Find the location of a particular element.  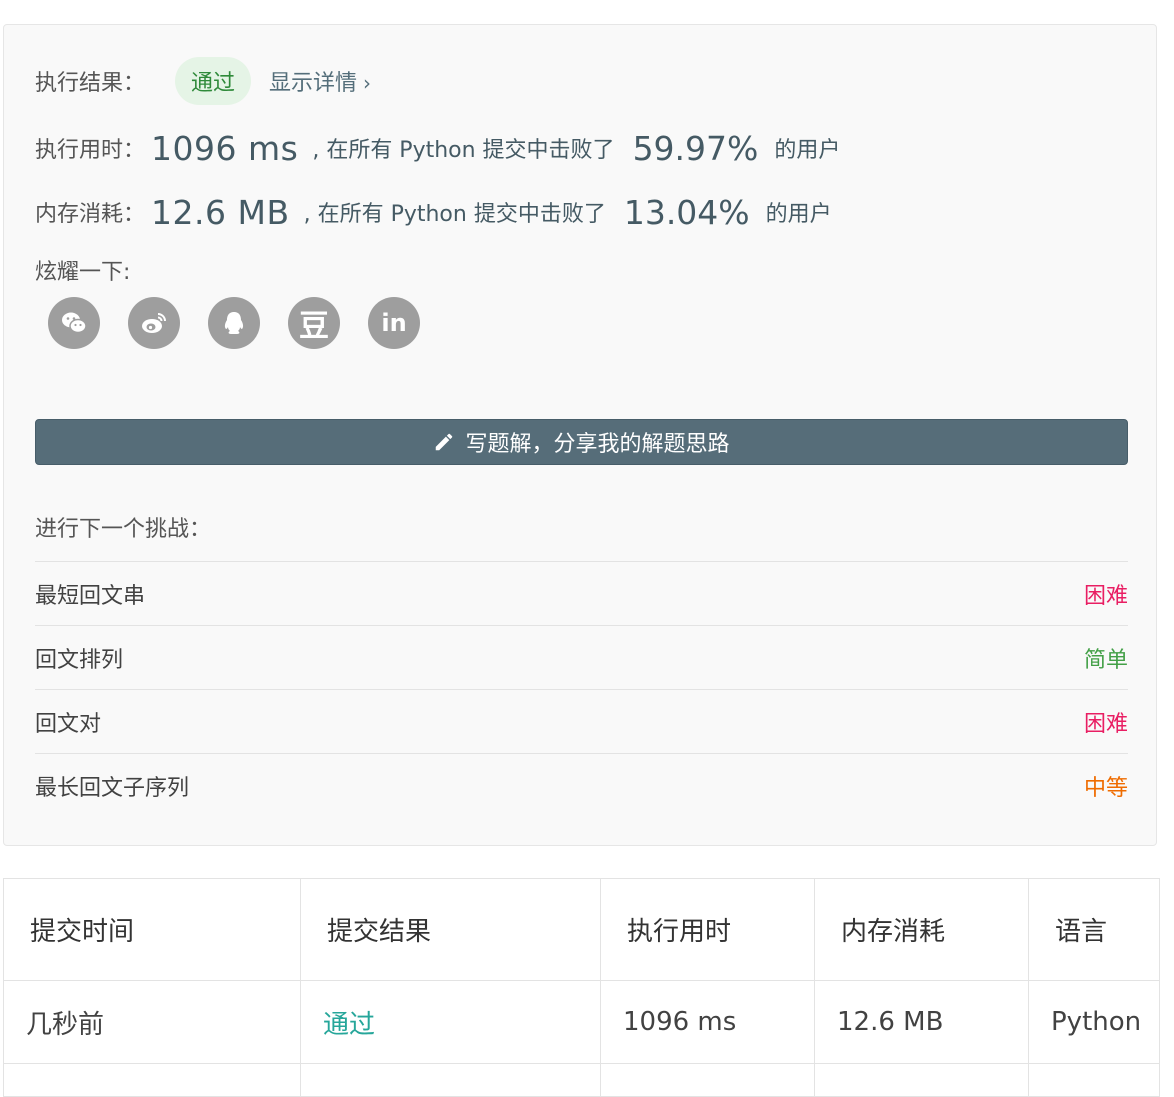

header-runtime: 执行用时 is located at coordinates (707, 929).